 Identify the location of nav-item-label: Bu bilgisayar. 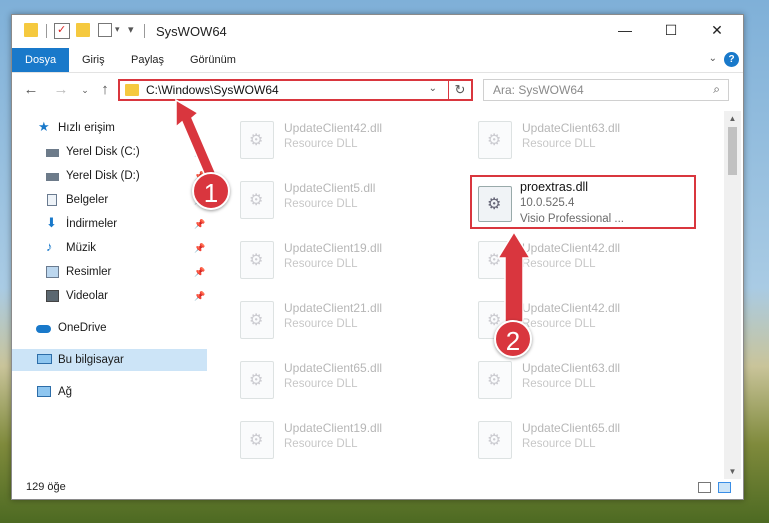
(91, 360).